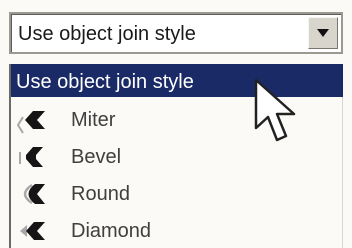 The width and height of the screenshot is (352, 248). What do you see at coordinates (177, 230) in the screenshot?
I see `list-item-diamond: Diamond` at bounding box center [177, 230].